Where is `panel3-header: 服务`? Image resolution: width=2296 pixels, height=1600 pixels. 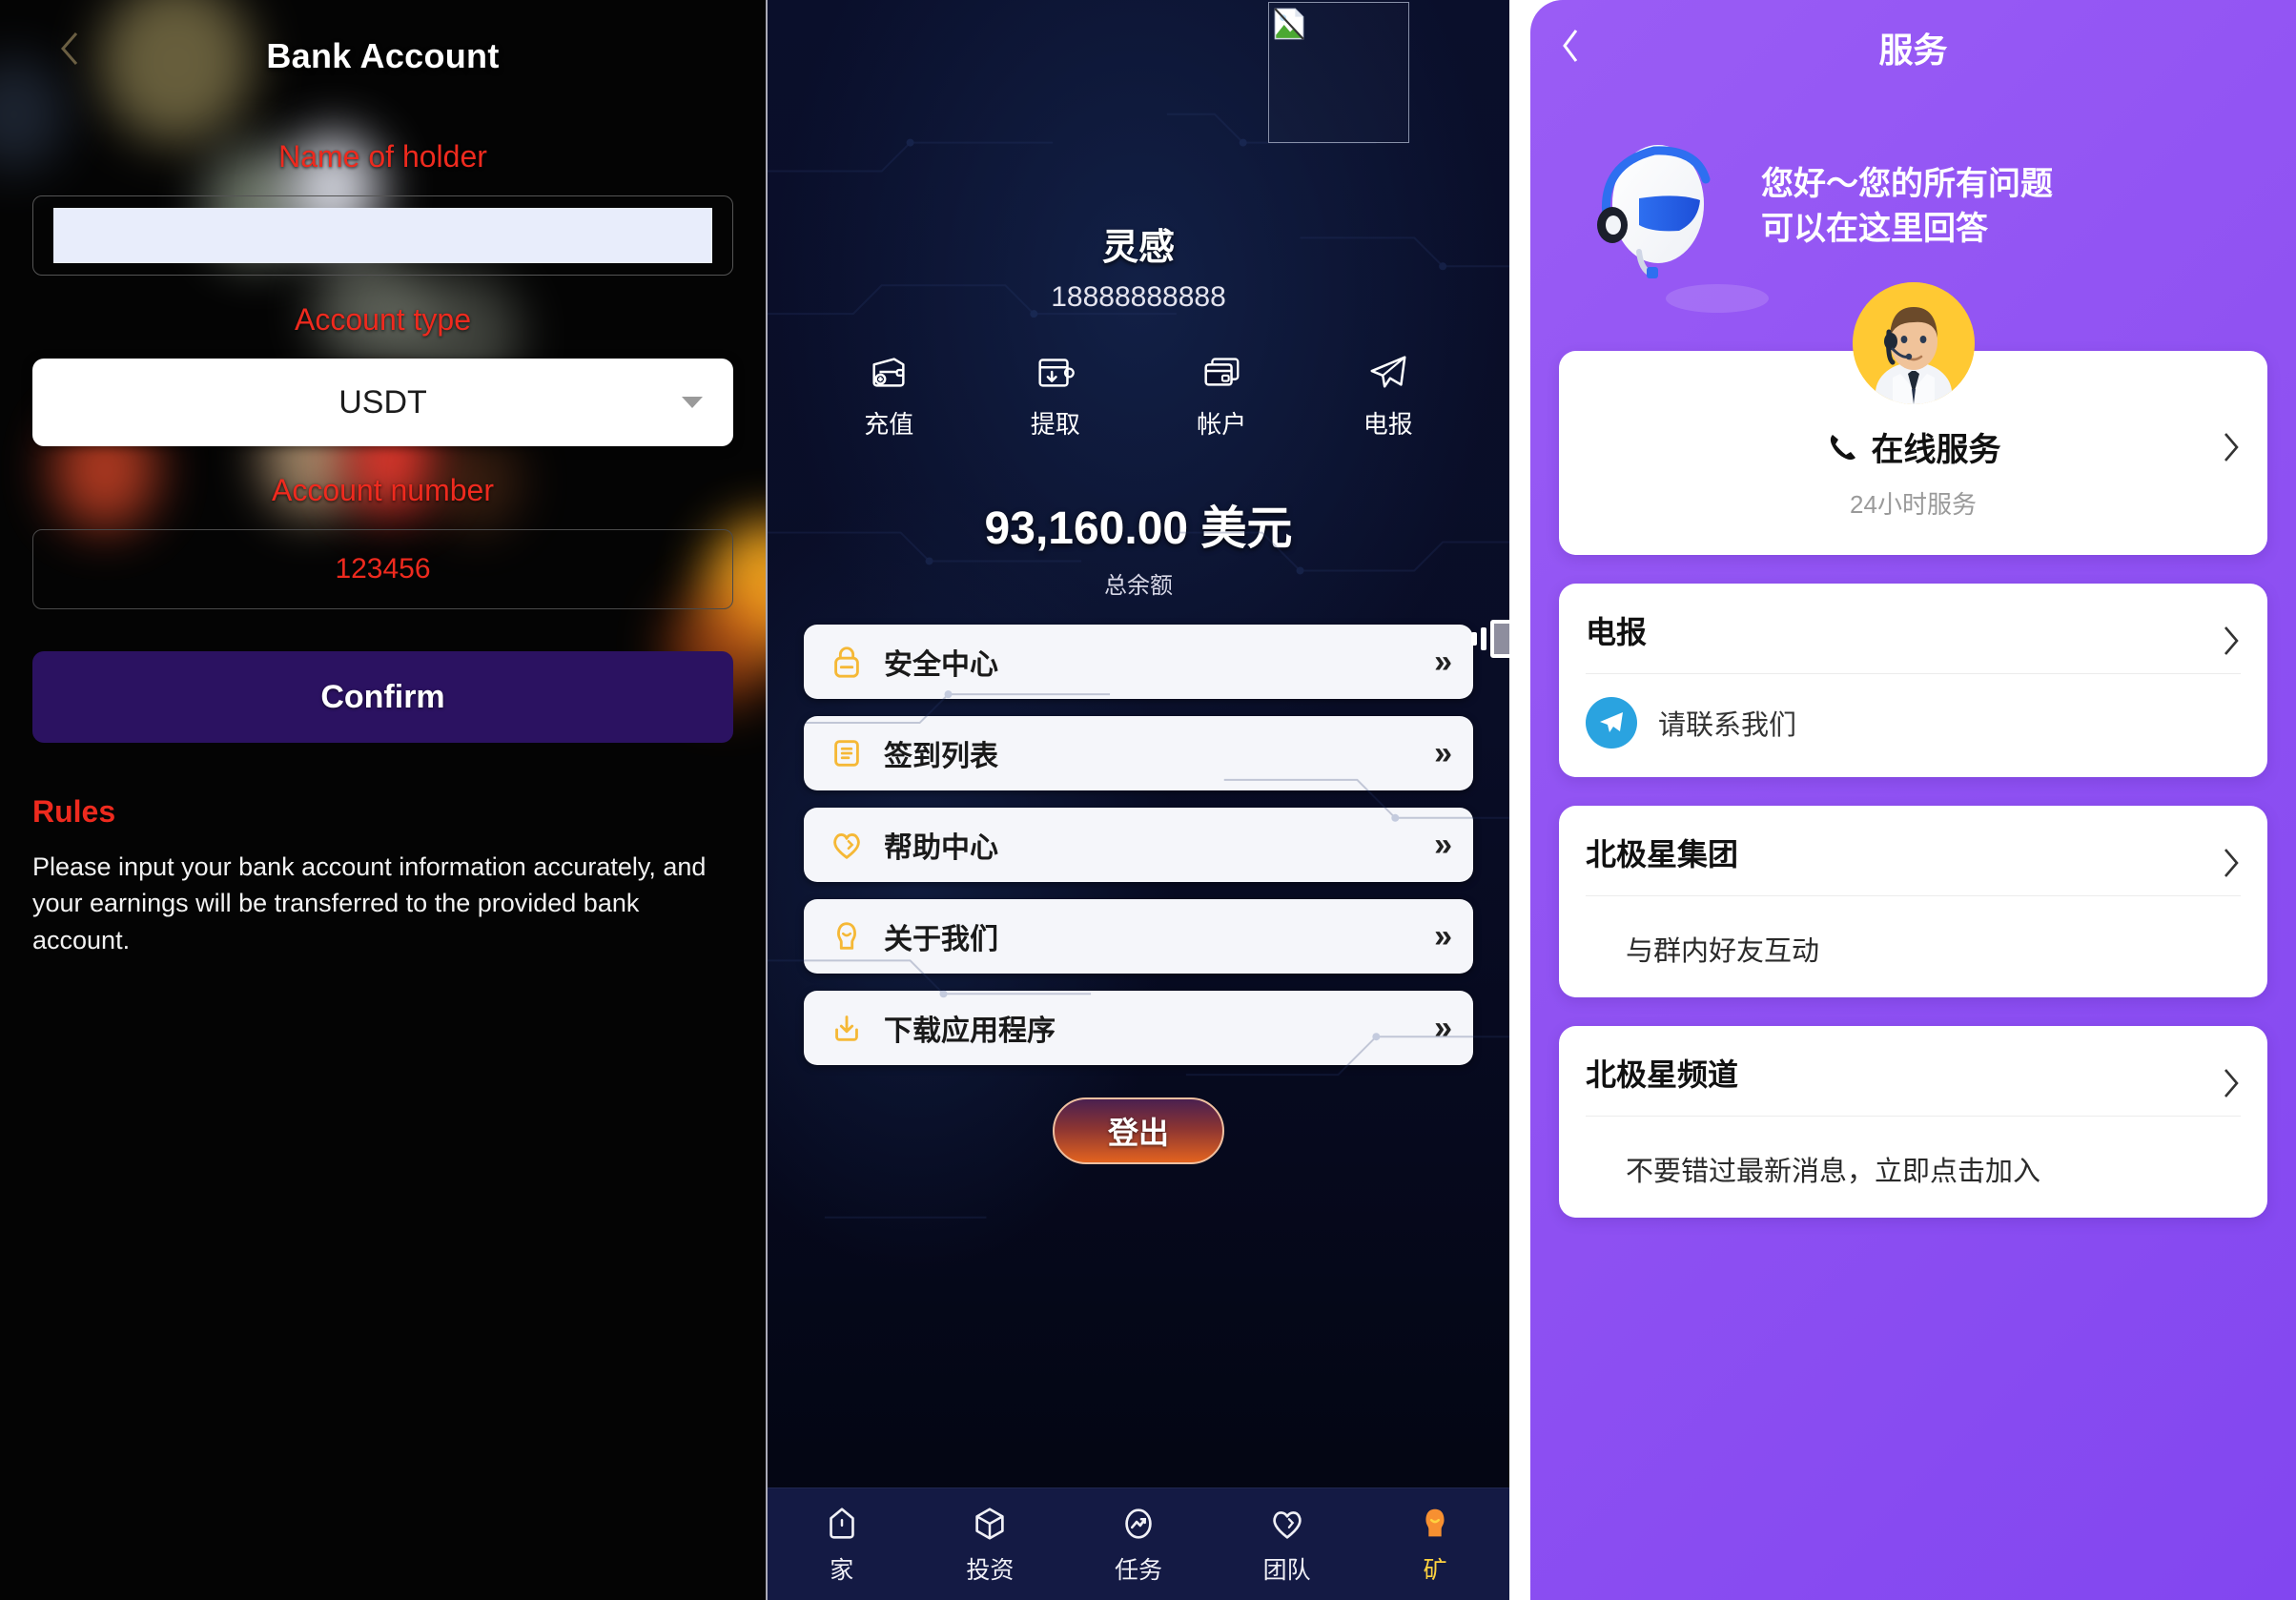
panel3-header: 服务 is located at coordinates (1913, 48).